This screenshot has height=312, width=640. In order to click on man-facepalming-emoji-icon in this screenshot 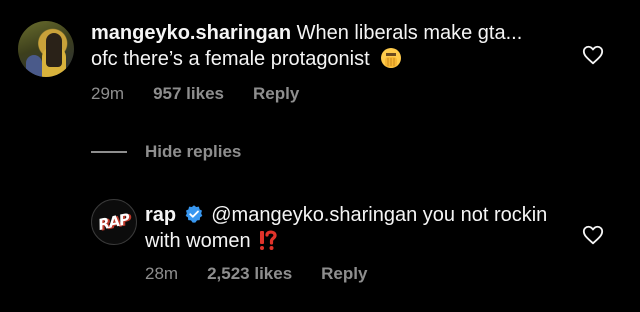, I will do `click(391, 58)`.